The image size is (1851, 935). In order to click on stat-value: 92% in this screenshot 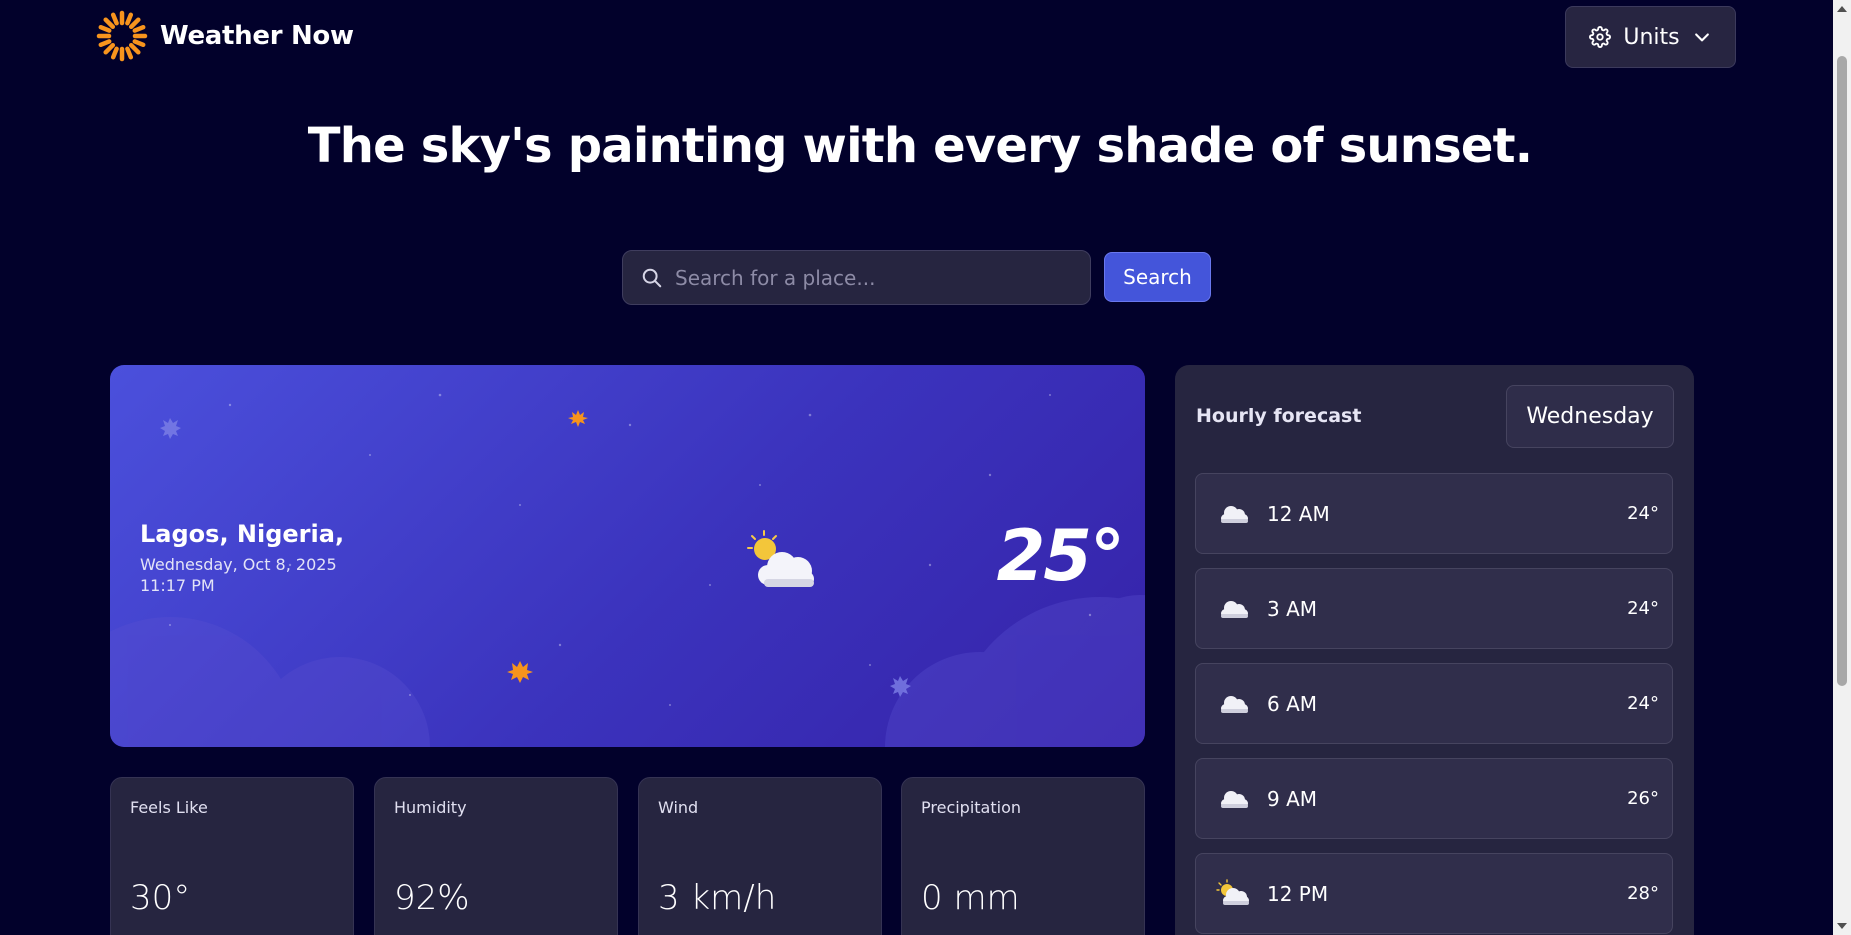, I will do `click(432, 898)`.